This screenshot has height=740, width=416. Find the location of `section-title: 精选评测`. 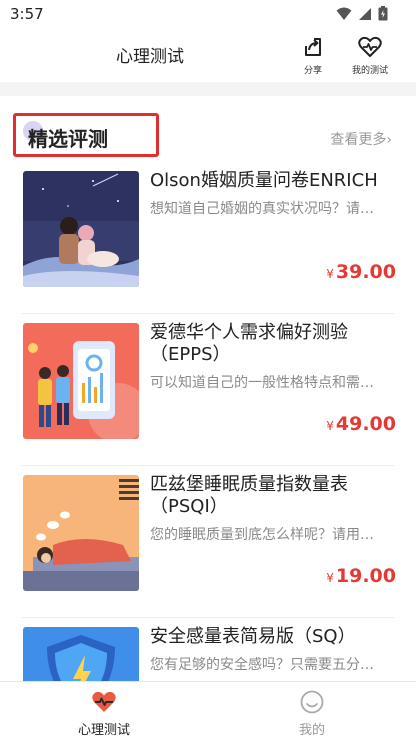

section-title: 精选评测 is located at coordinates (68, 139).